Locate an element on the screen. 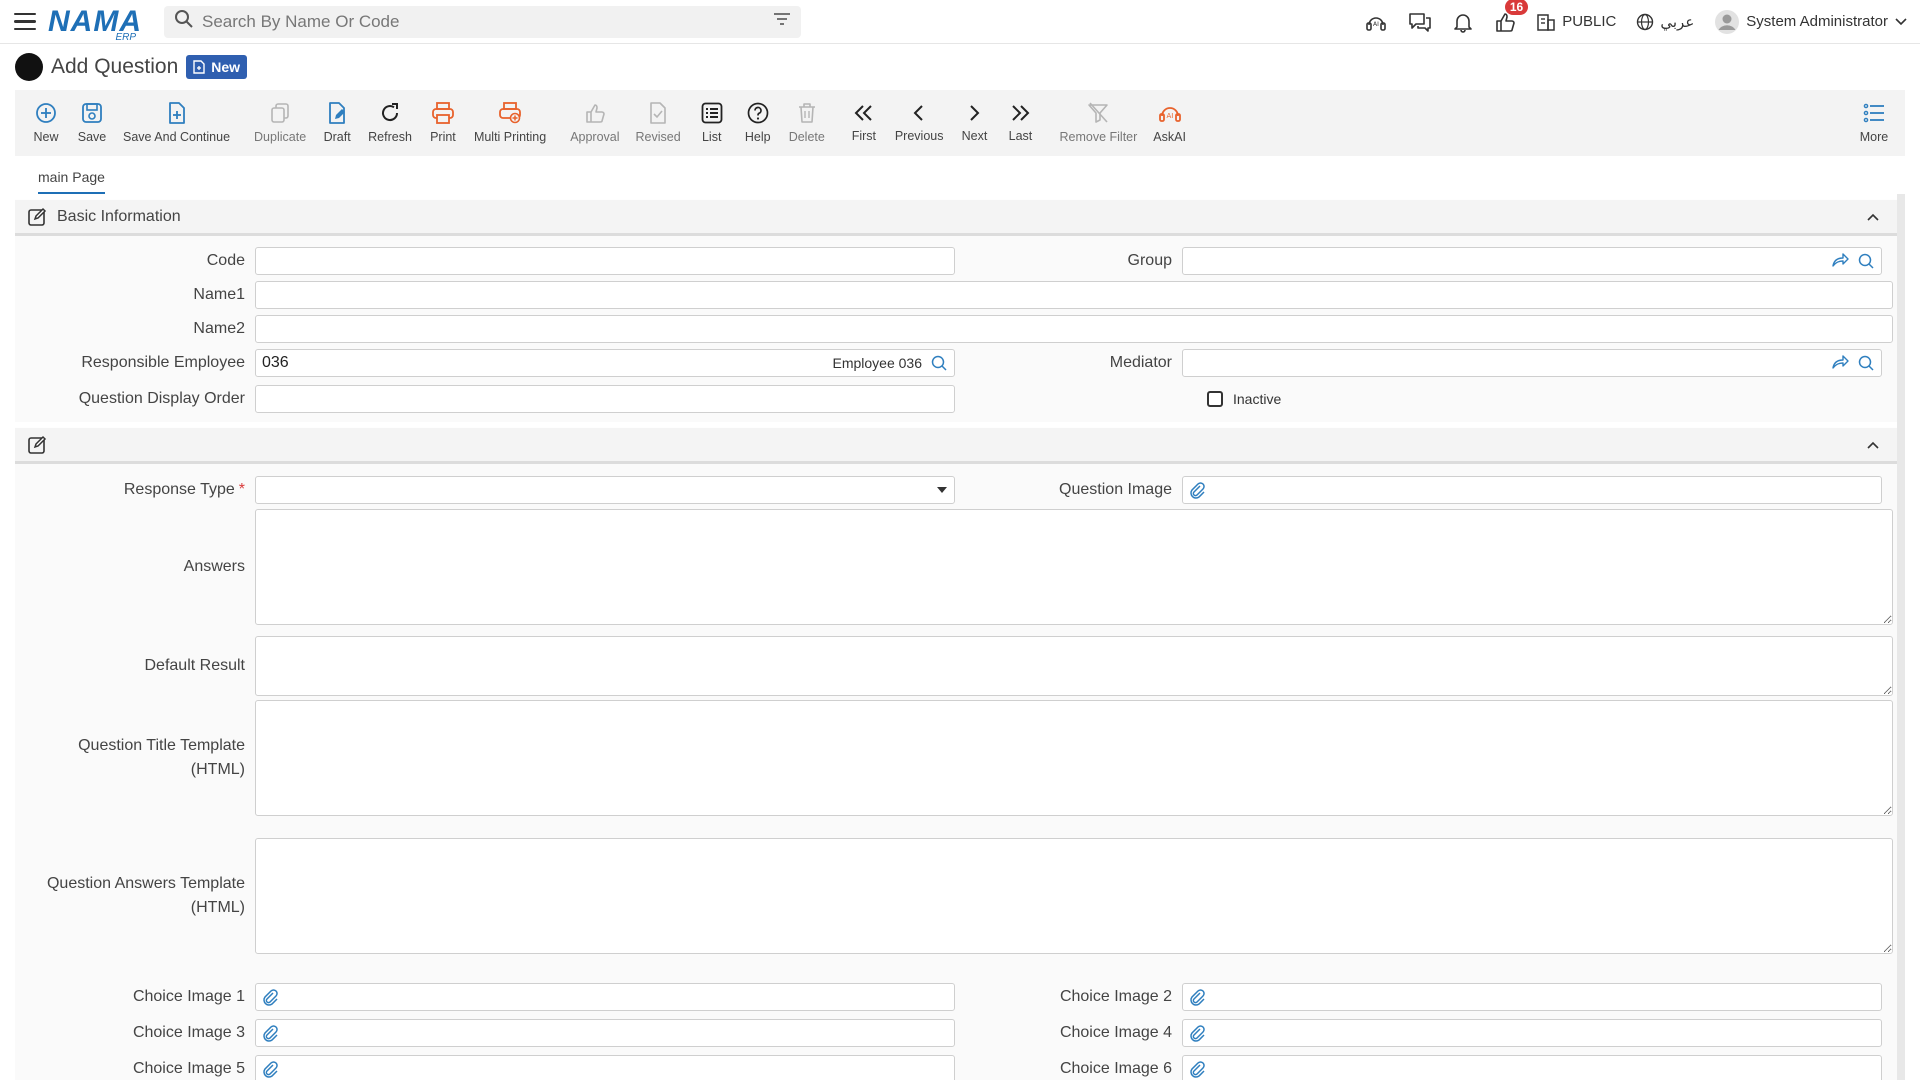  last-button: Last is located at coordinates (1020, 123).